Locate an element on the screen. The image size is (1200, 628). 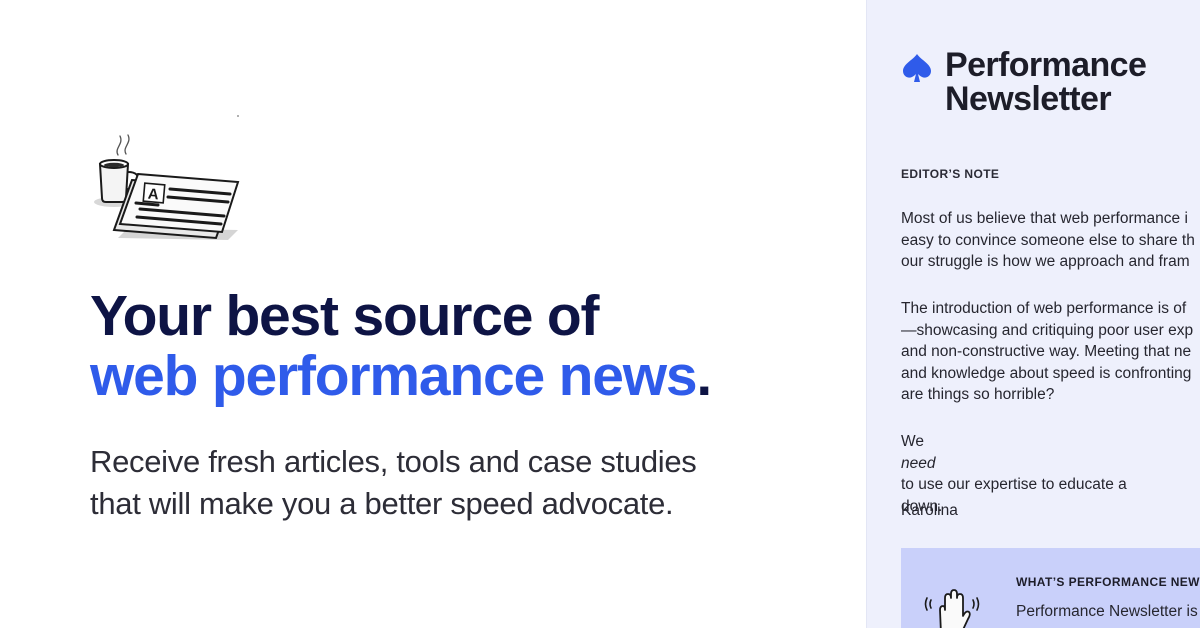
headline-line-1: Your best source of is located at coordinates (344, 316).